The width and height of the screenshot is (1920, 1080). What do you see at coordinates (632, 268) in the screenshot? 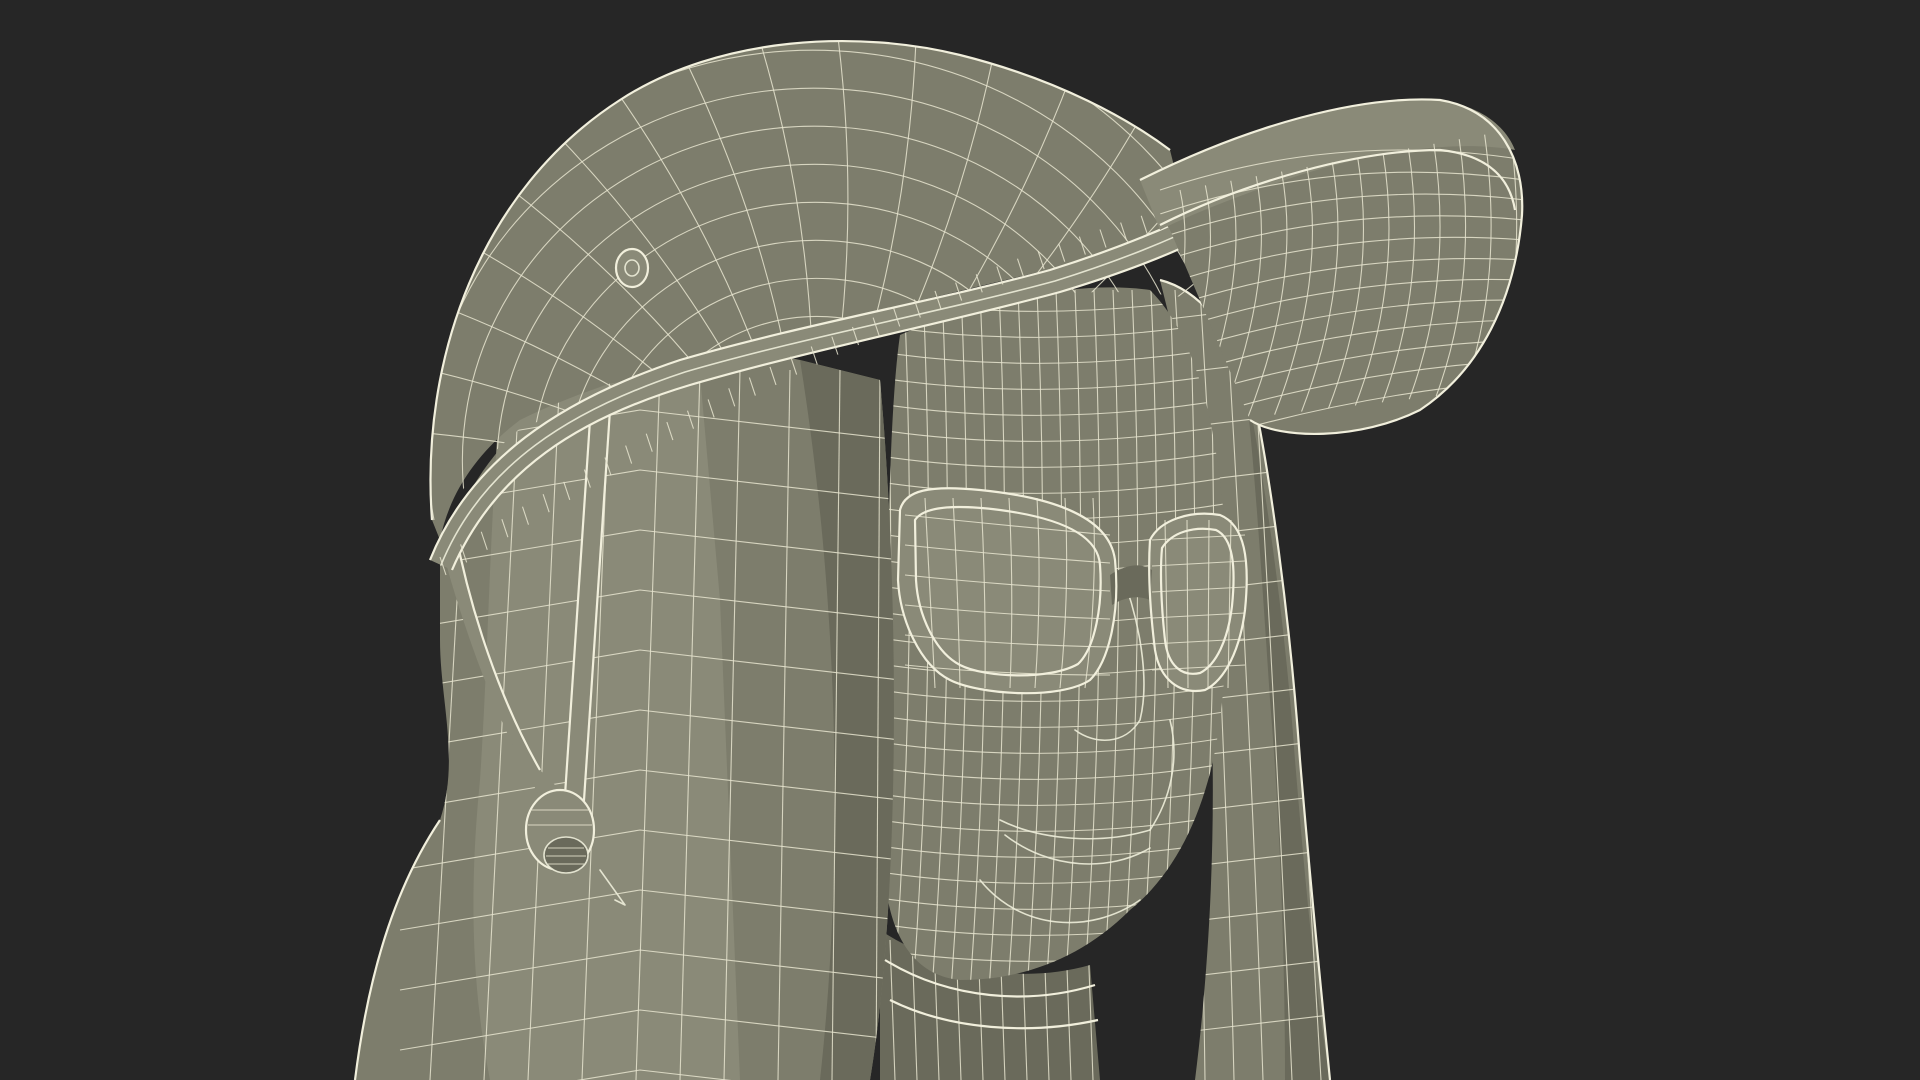
I see `cap-vent-eyelet` at bounding box center [632, 268].